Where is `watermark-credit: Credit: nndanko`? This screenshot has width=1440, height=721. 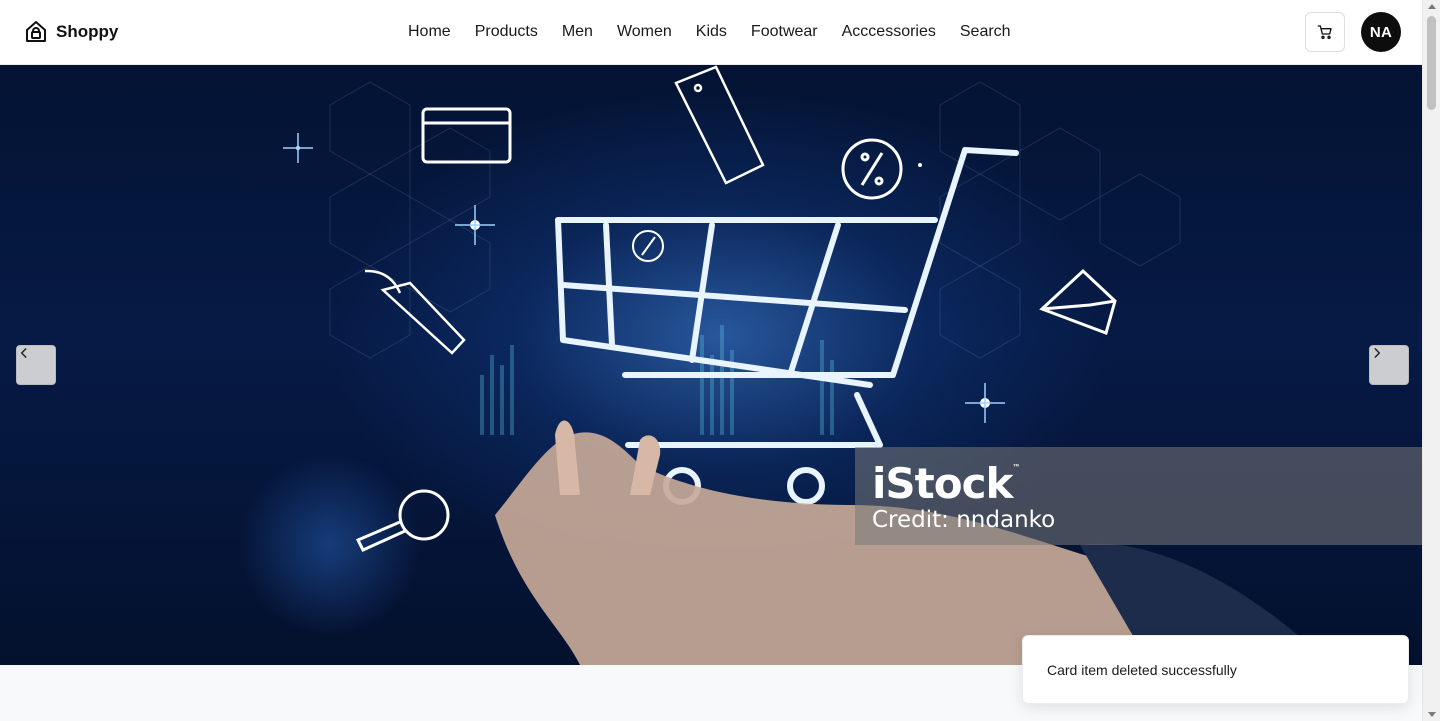 watermark-credit: Credit: nndanko is located at coordinates (964, 520).